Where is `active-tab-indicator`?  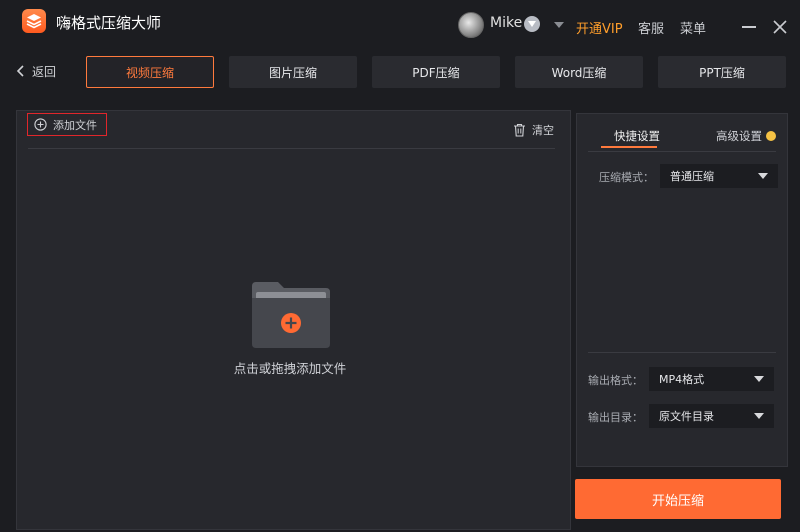
active-tab-indicator is located at coordinates (629, 147).